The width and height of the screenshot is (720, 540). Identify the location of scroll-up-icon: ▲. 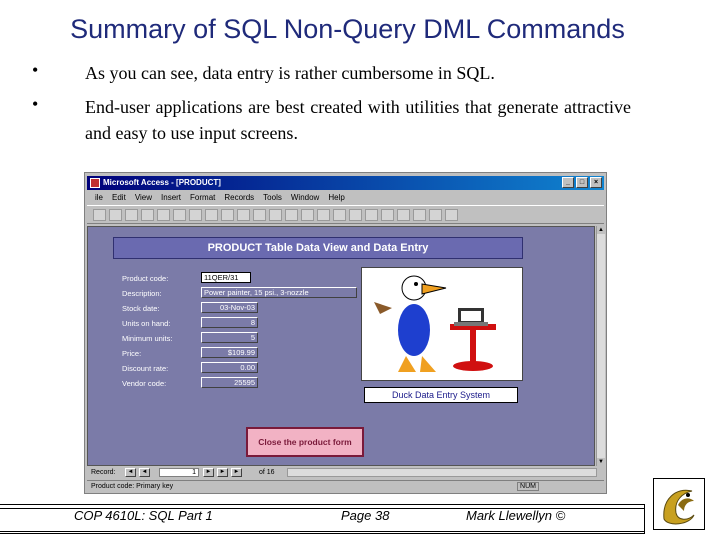
(601, 230).